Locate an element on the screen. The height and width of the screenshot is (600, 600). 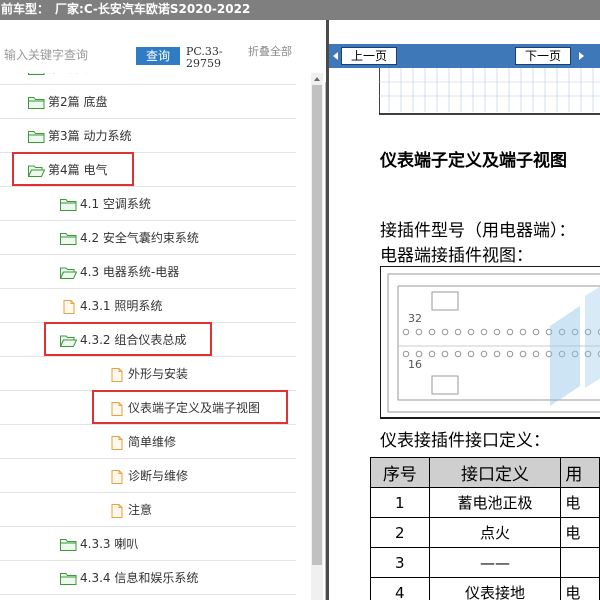
query-button: 查询 is located at coordinates (158, 56).